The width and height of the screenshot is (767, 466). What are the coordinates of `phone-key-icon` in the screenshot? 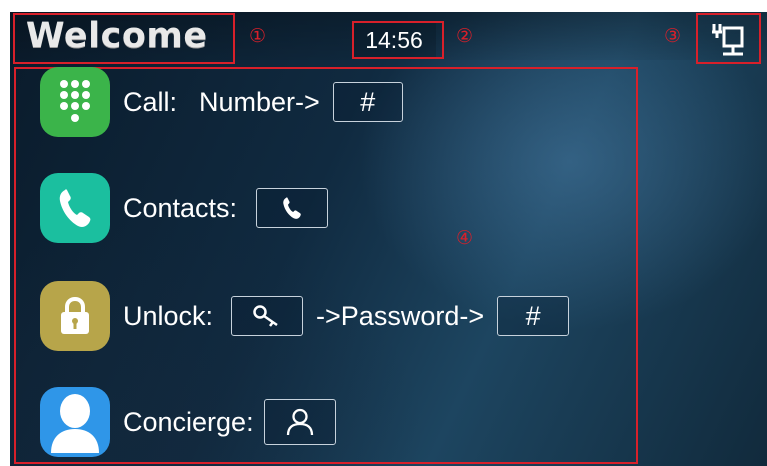 It's located at (292, 208).